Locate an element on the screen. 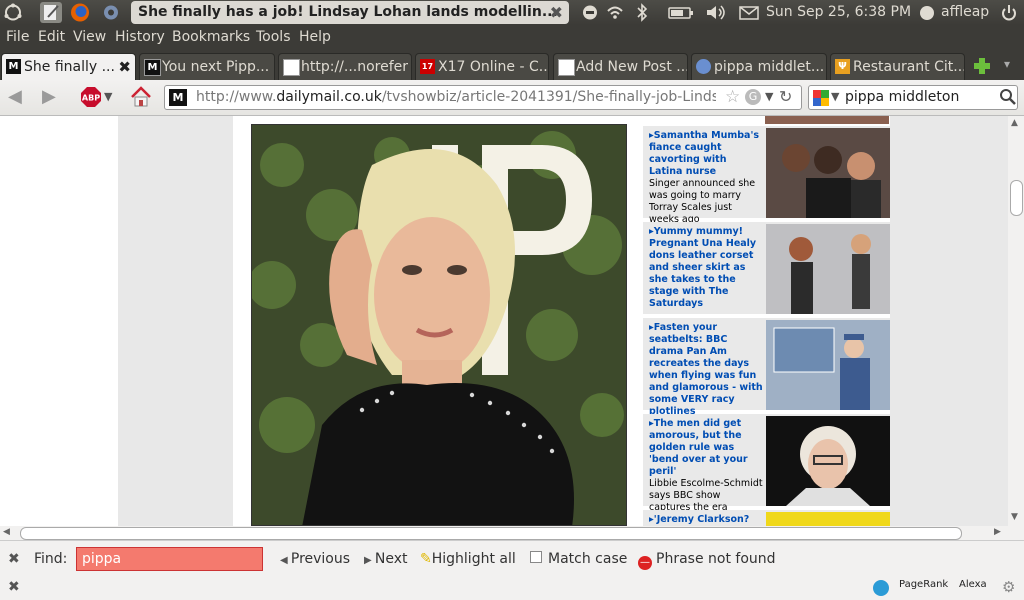 The image size is (1024, 600). tab-active: M She finally ... ✖ is located at coordinates (68, 66).